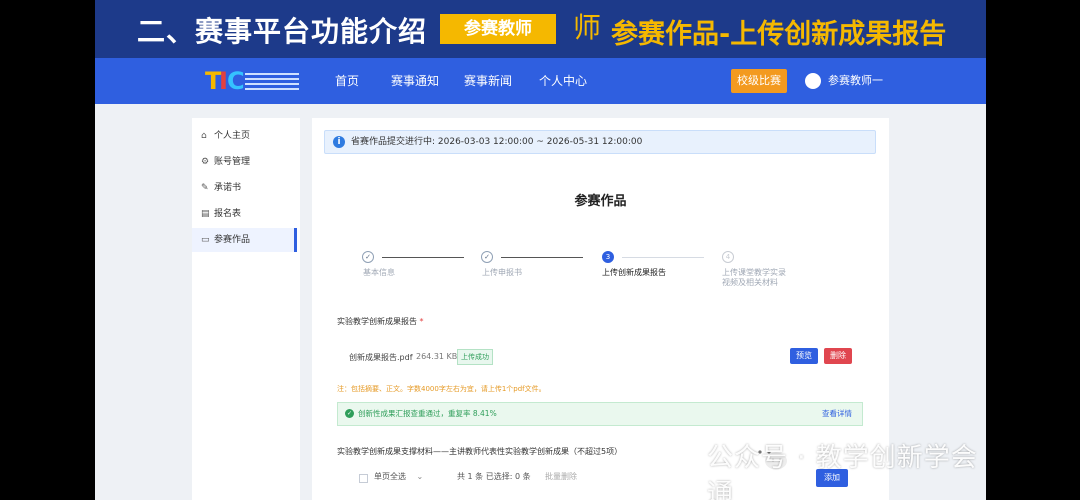 The width and height of the screenshot is (1080, 500). I want to click on top-nav: T I C 首页 赛事通知 赛事新闻 个人中心 校级比赛 参赛教师一, so click(540, 81).